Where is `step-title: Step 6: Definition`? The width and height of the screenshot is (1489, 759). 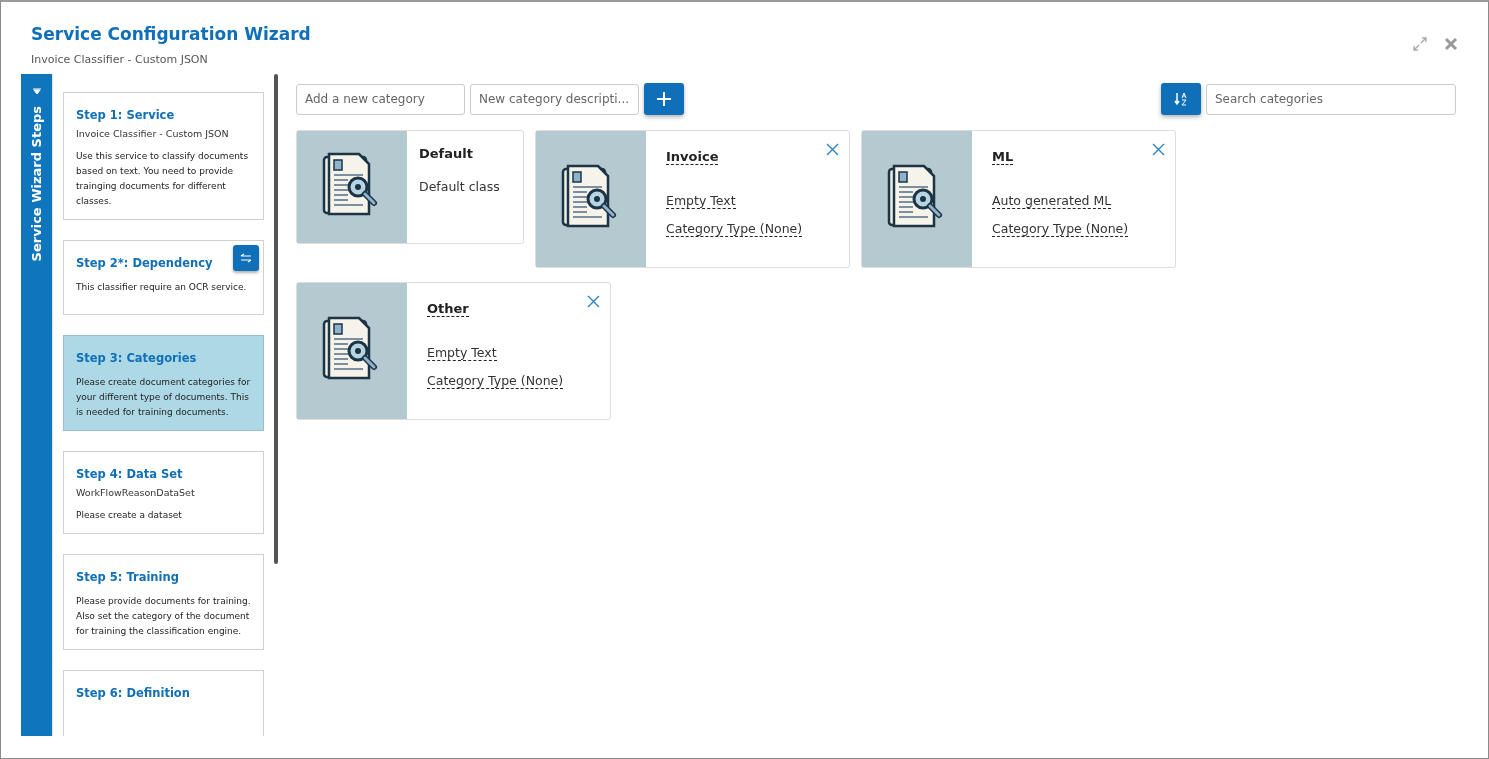 step-title: Step 6: Definition is located at coordinates (133, 693).